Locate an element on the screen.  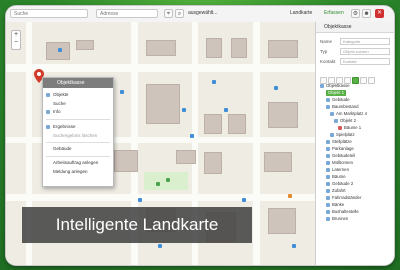
gear-icon: ⚙ is located at coordinates (355, 14).